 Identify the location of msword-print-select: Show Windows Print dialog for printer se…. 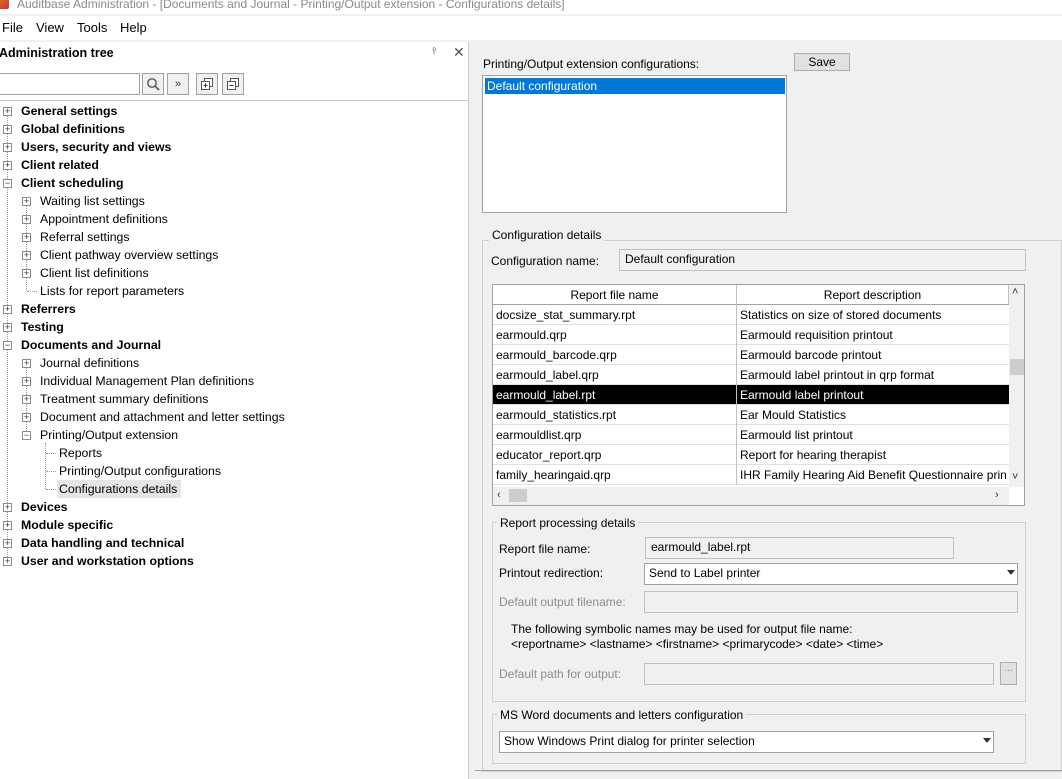
(746, 742).